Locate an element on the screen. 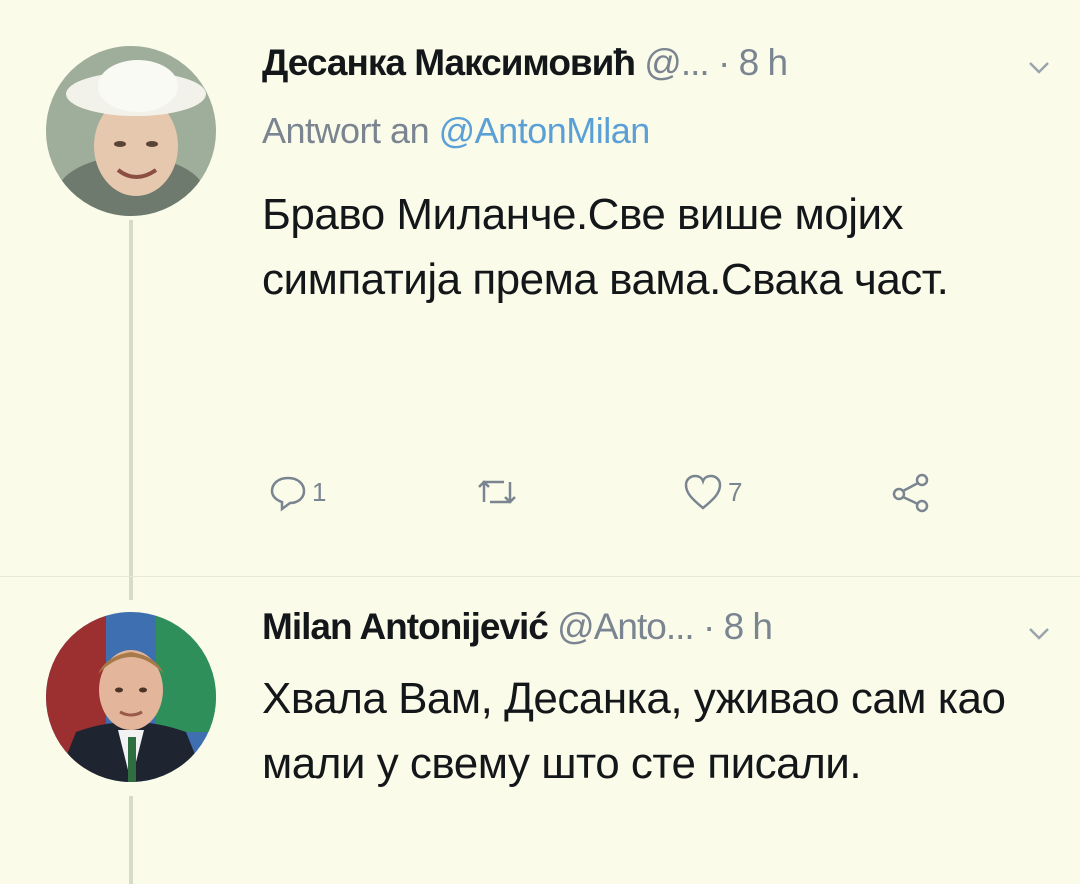 The width and height of the screenshot is (1080, 884). reply-count: 1 is located at coordinates (319, 491).